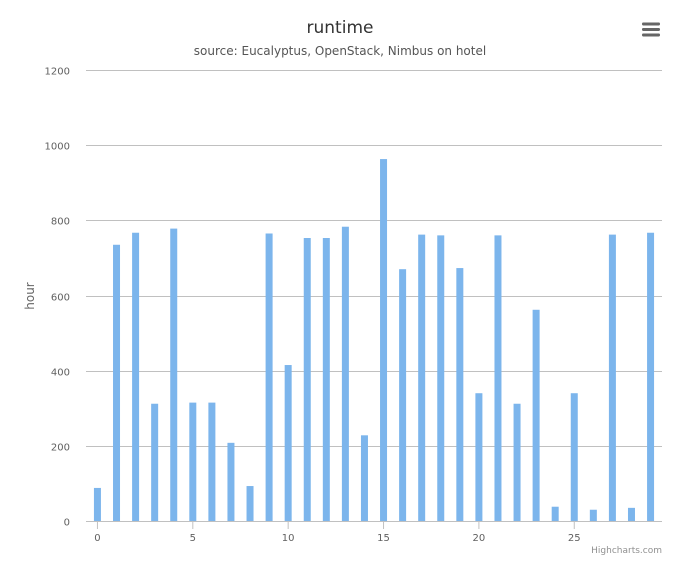 The height and width of the screenshot is (566, 680). I want to click on y-tick-label: 600, so click(60, 298).